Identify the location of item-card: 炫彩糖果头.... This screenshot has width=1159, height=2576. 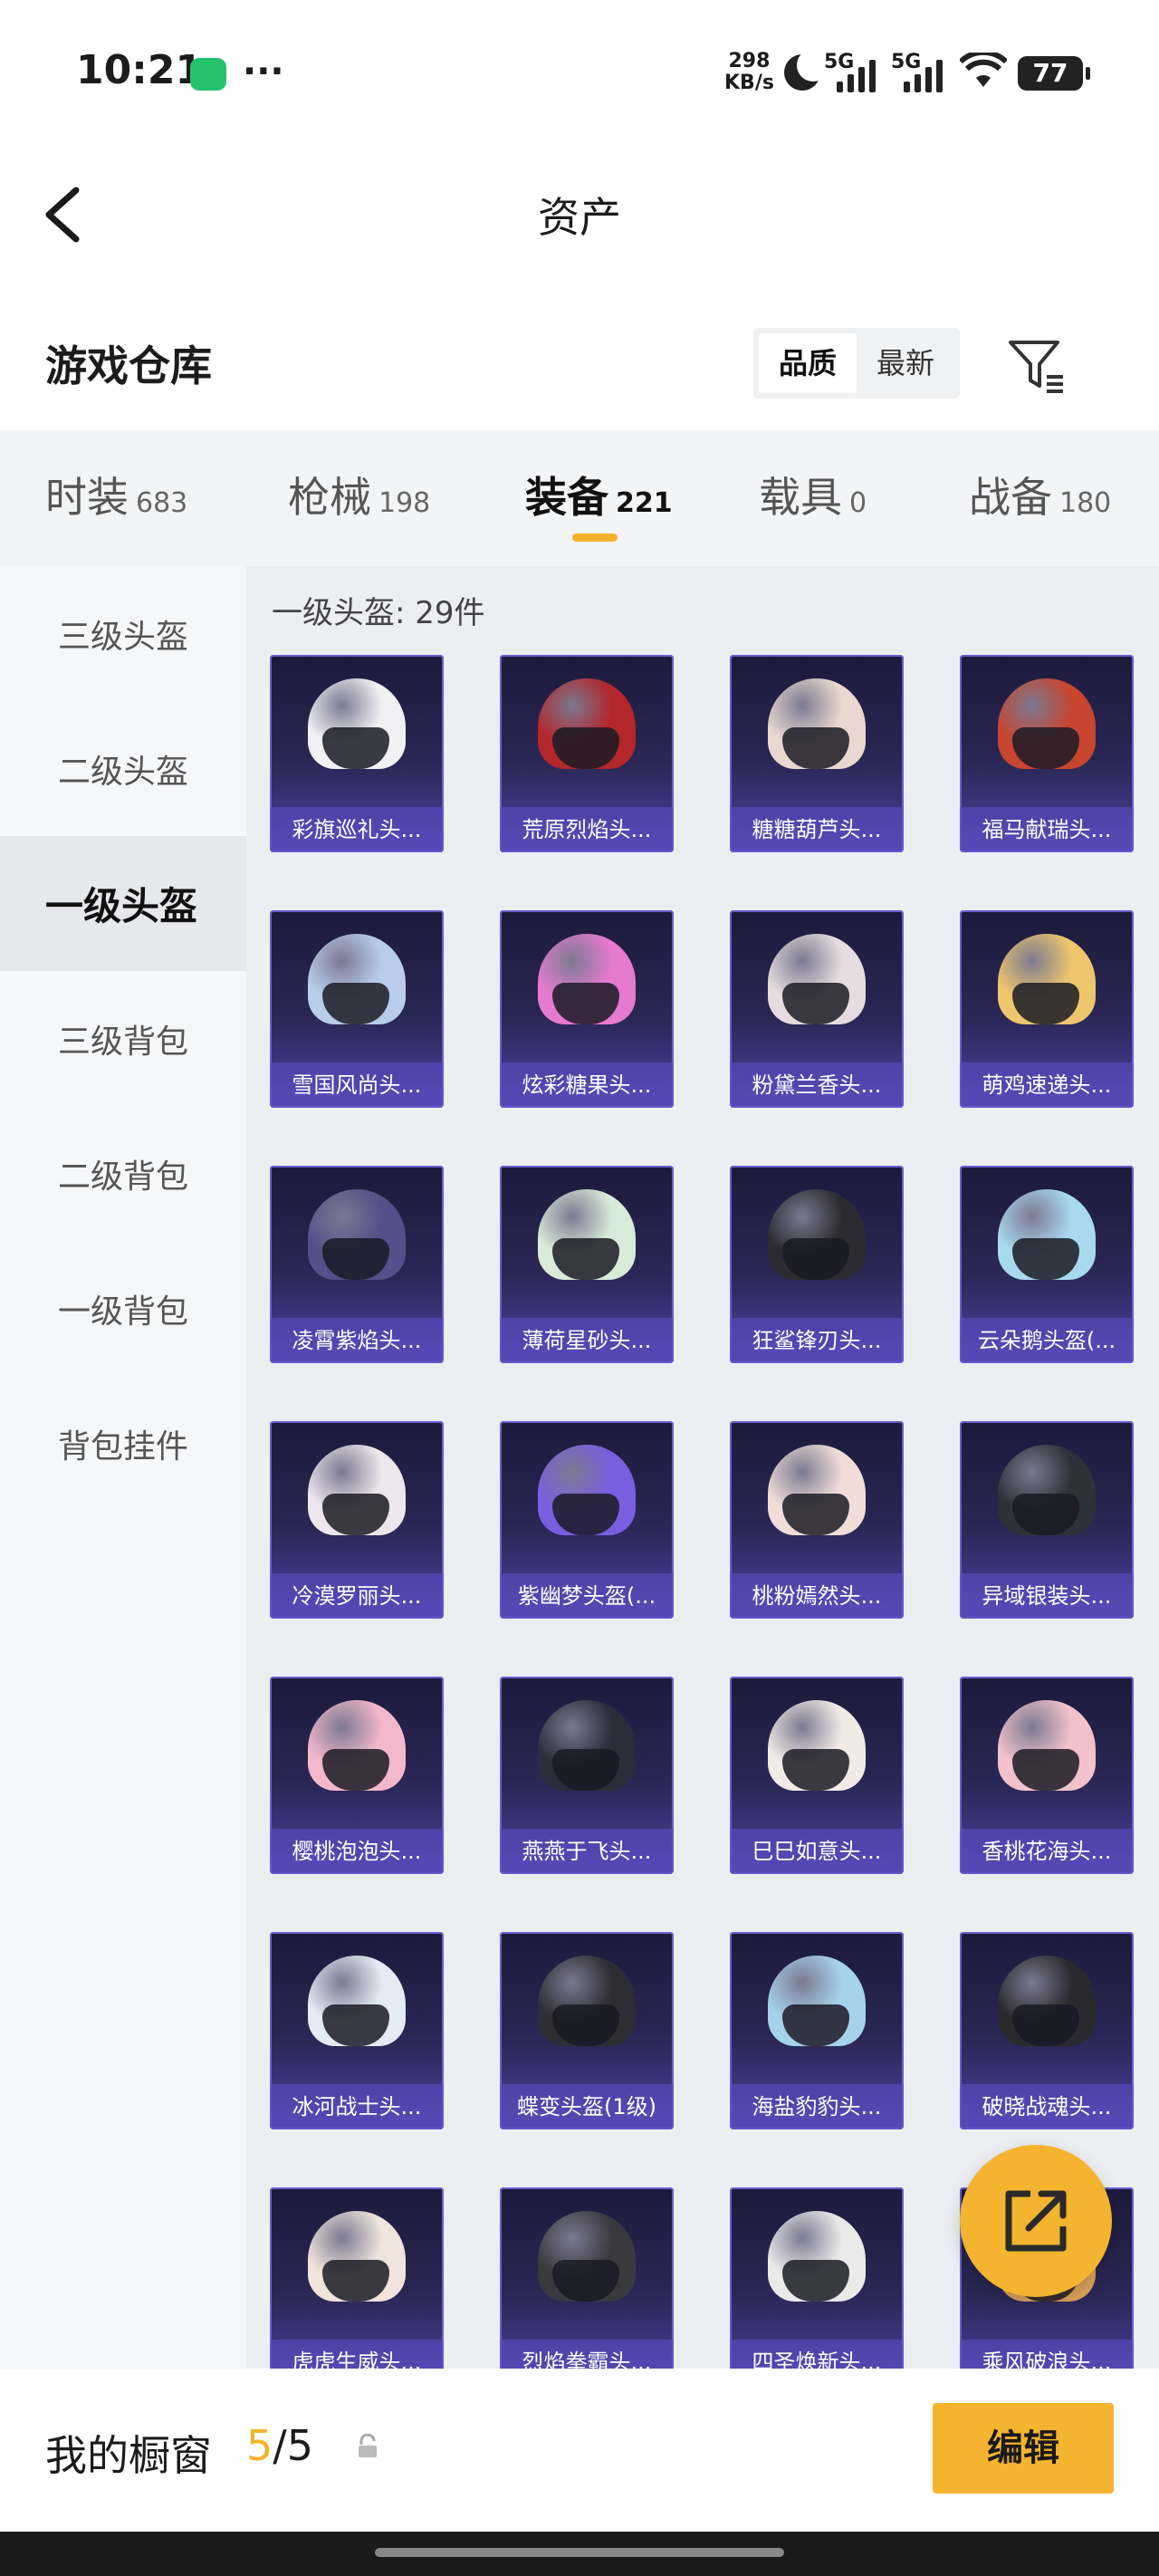
(587, 1009).